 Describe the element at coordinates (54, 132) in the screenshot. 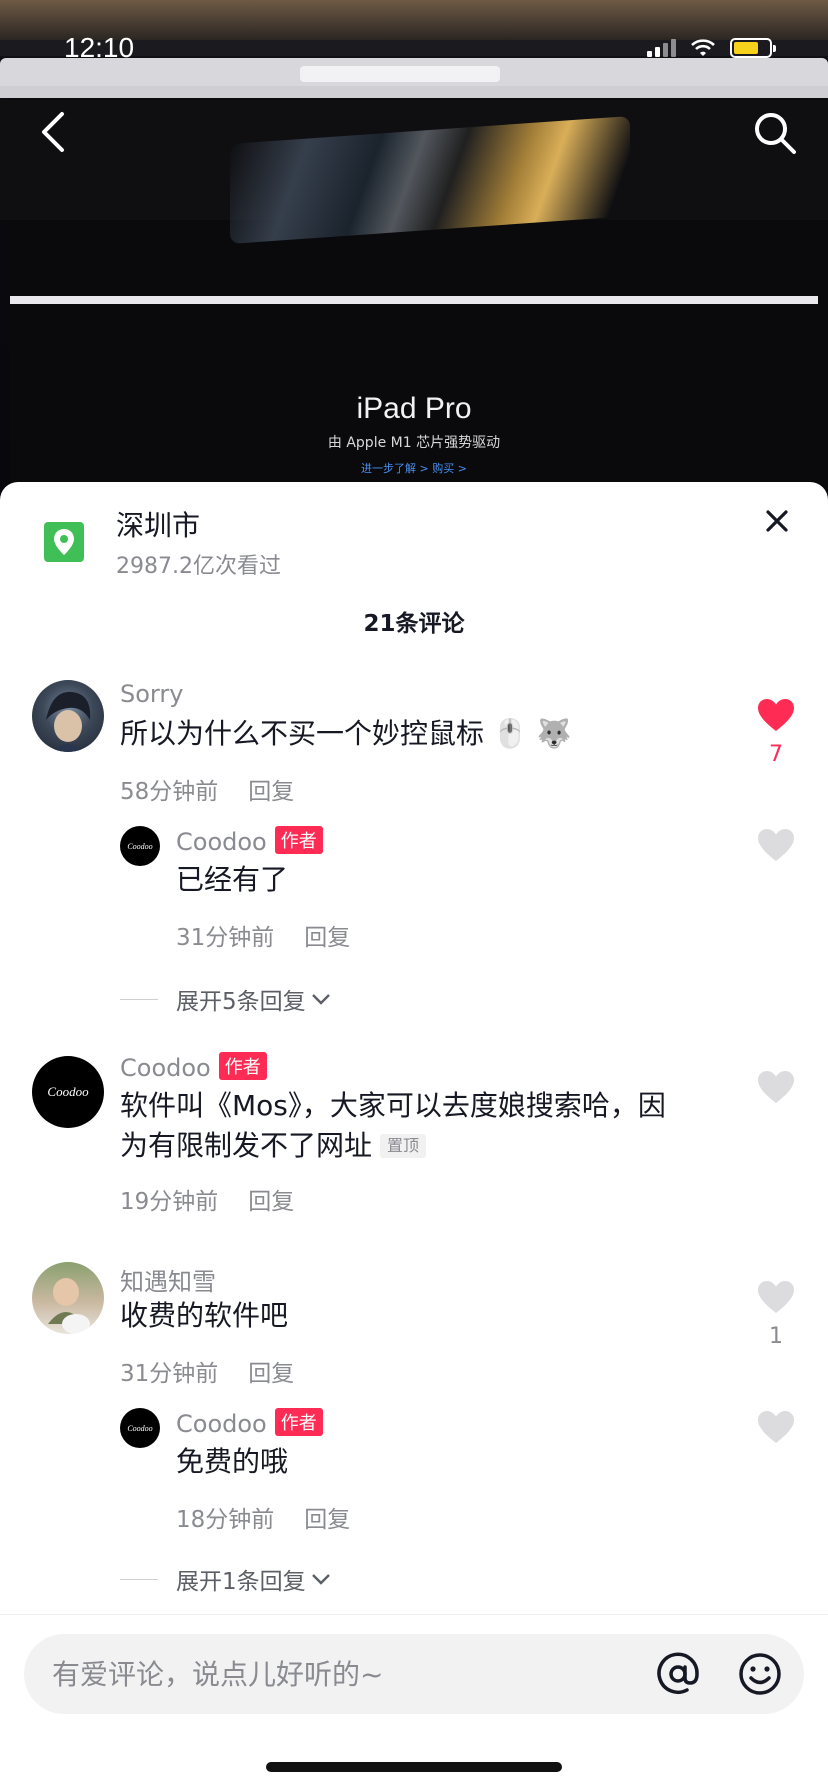

I see `back-icon` at that location.